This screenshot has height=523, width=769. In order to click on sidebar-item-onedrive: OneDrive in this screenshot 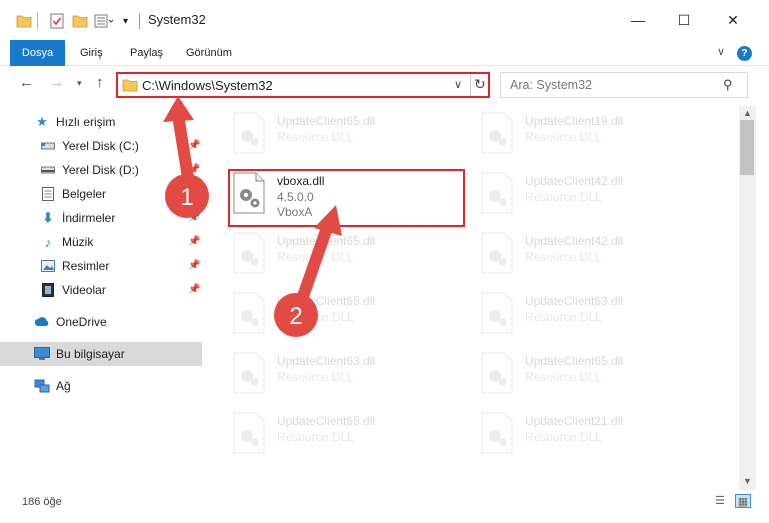, I will do `click(101, 322)`.